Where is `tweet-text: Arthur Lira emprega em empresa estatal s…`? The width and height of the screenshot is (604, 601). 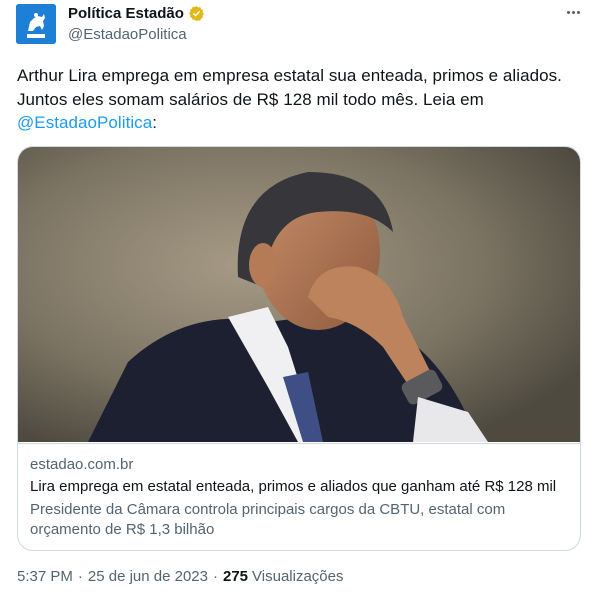
tweet-text: Arthur Lira emprega em empresa estatal s… is located at coordinates (302, 99).